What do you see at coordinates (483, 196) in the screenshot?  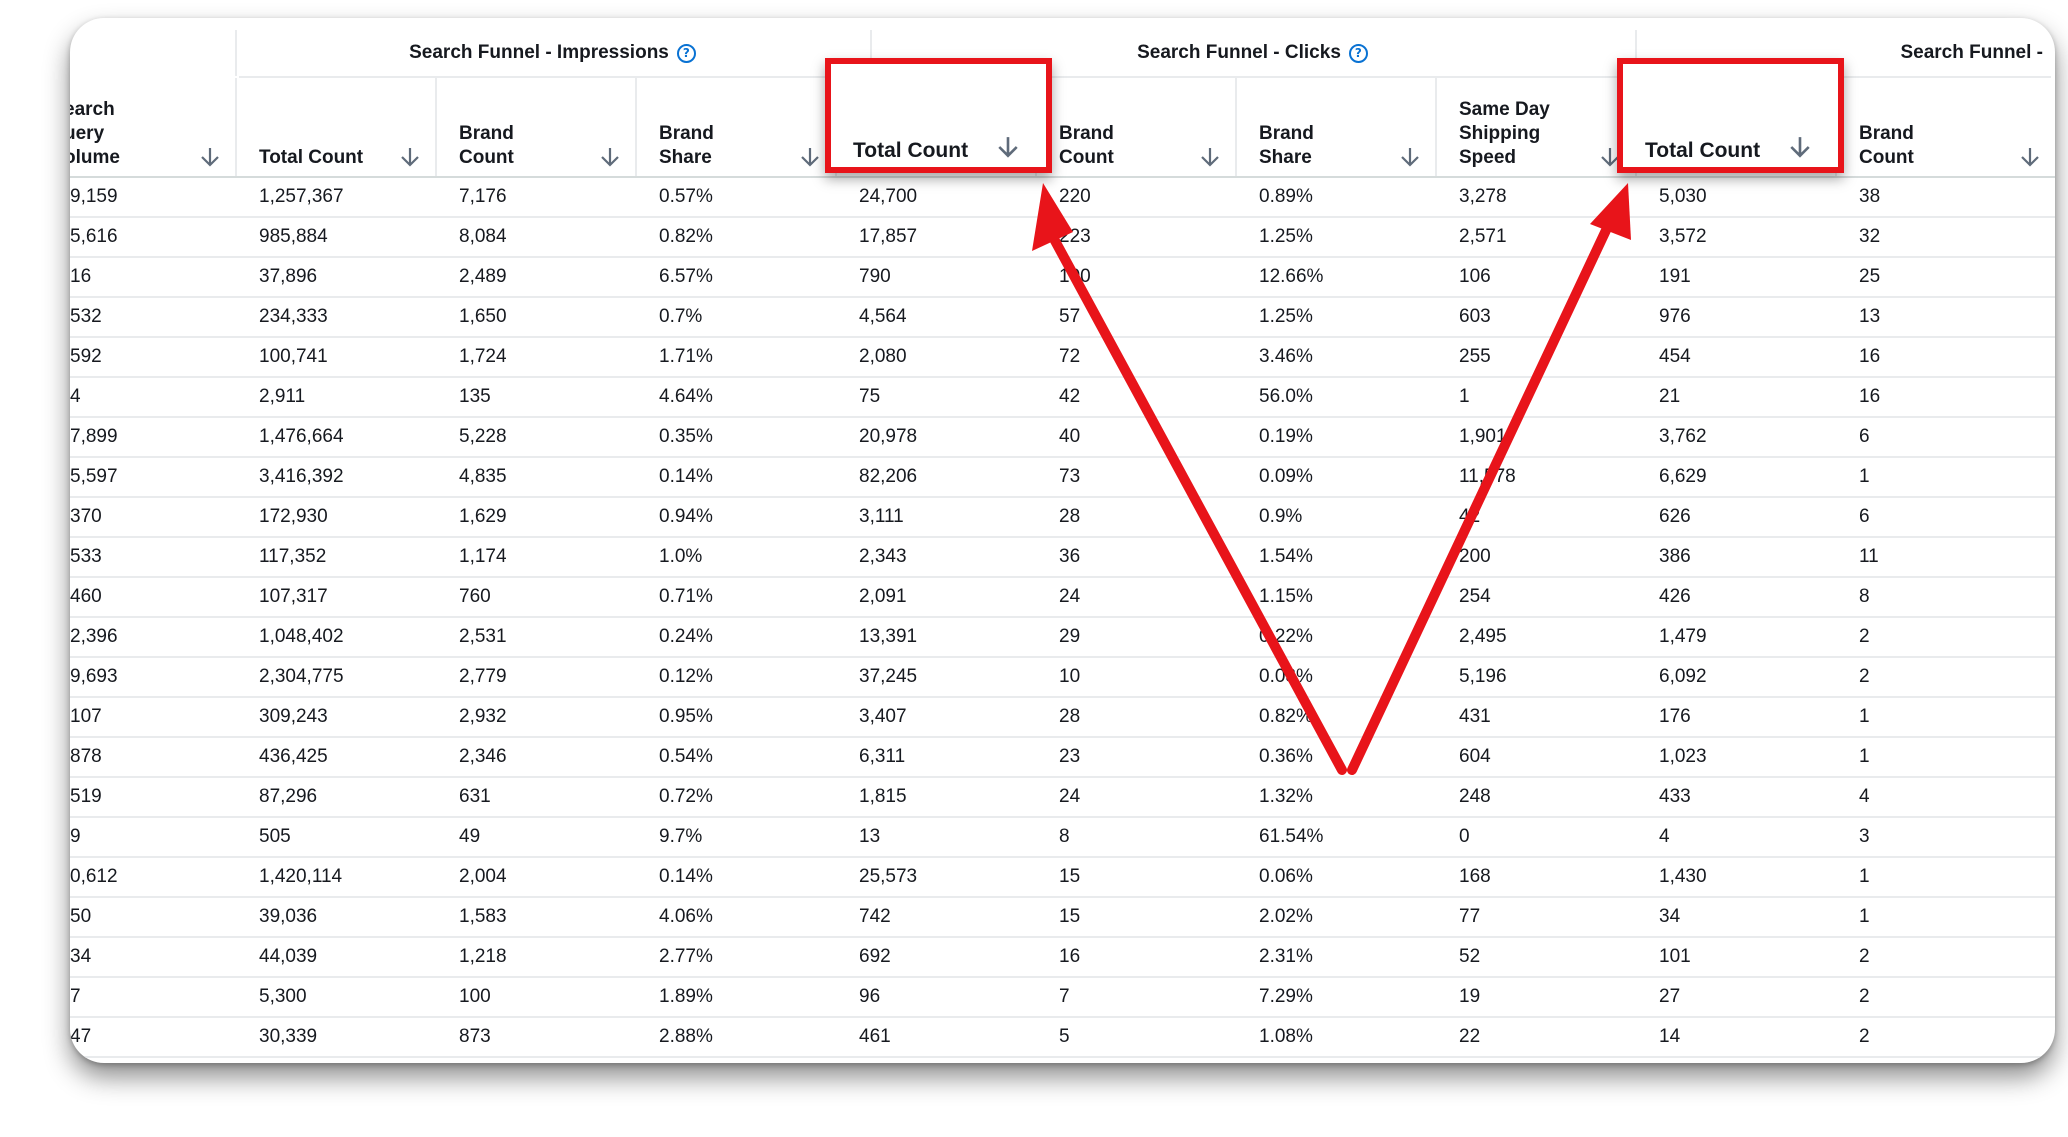 I see `table-cell: 7,176` at bounding box center [483, 196].